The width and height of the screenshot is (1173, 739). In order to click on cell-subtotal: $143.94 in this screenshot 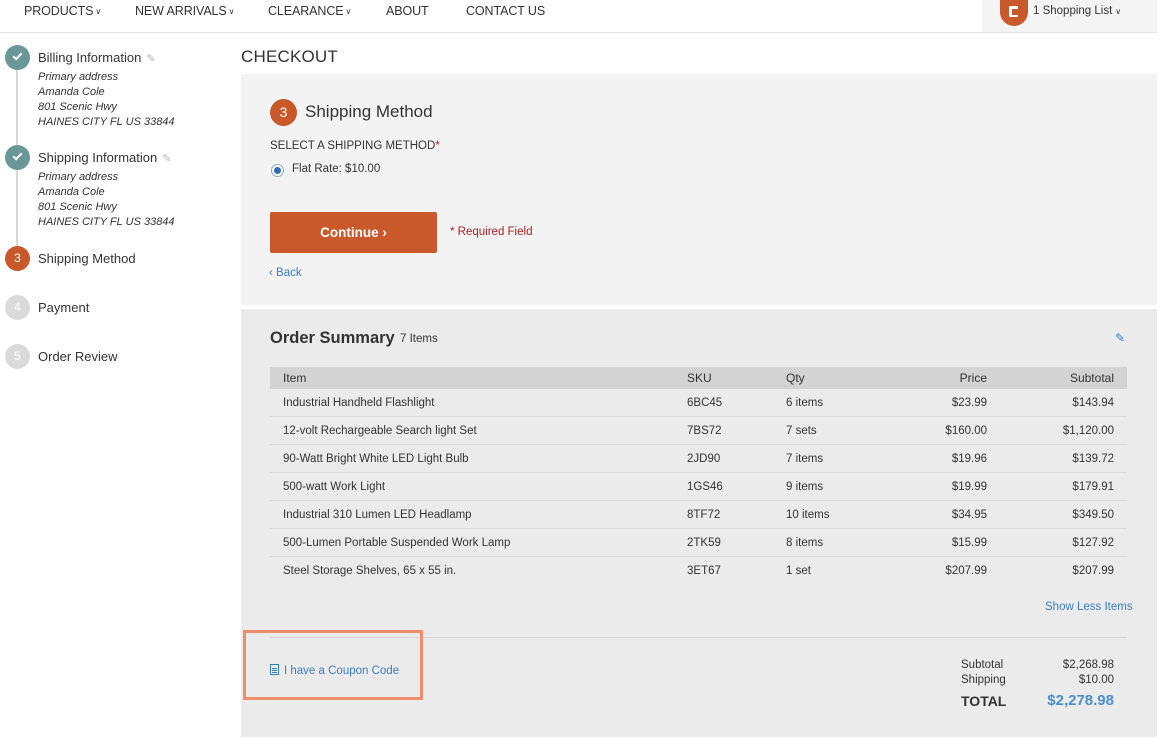, I will do `click(1093, 402)`.